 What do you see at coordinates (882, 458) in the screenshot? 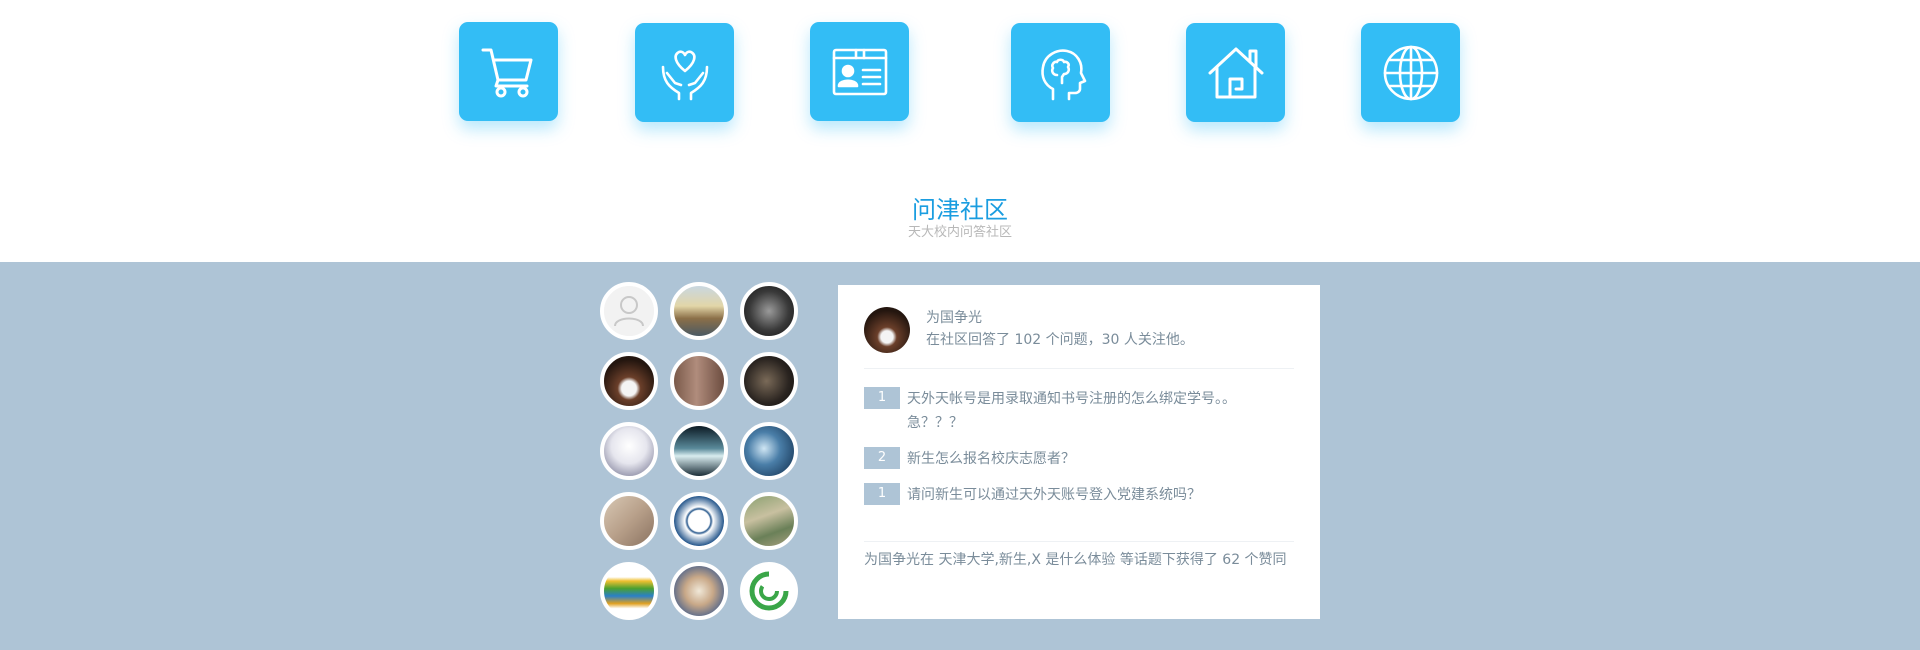
I see `answer-count-badge: 2` at bounding box center [882, 458].